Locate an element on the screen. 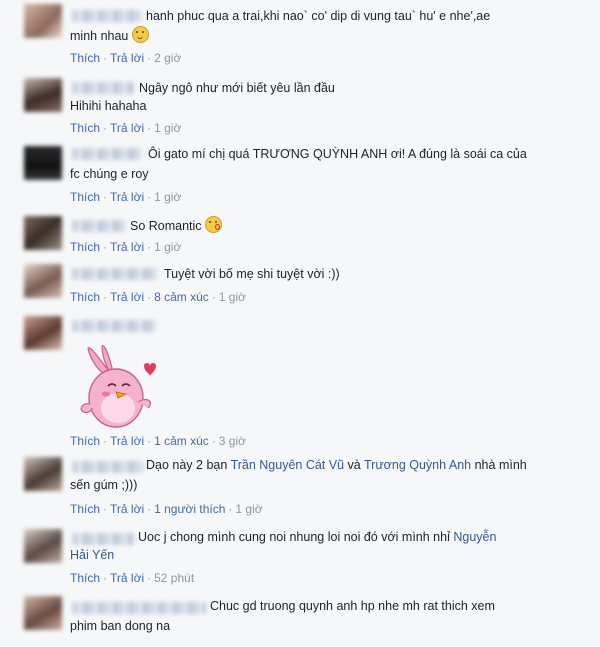  timestamp: 2 giờ is located at coordinates (167, 58).